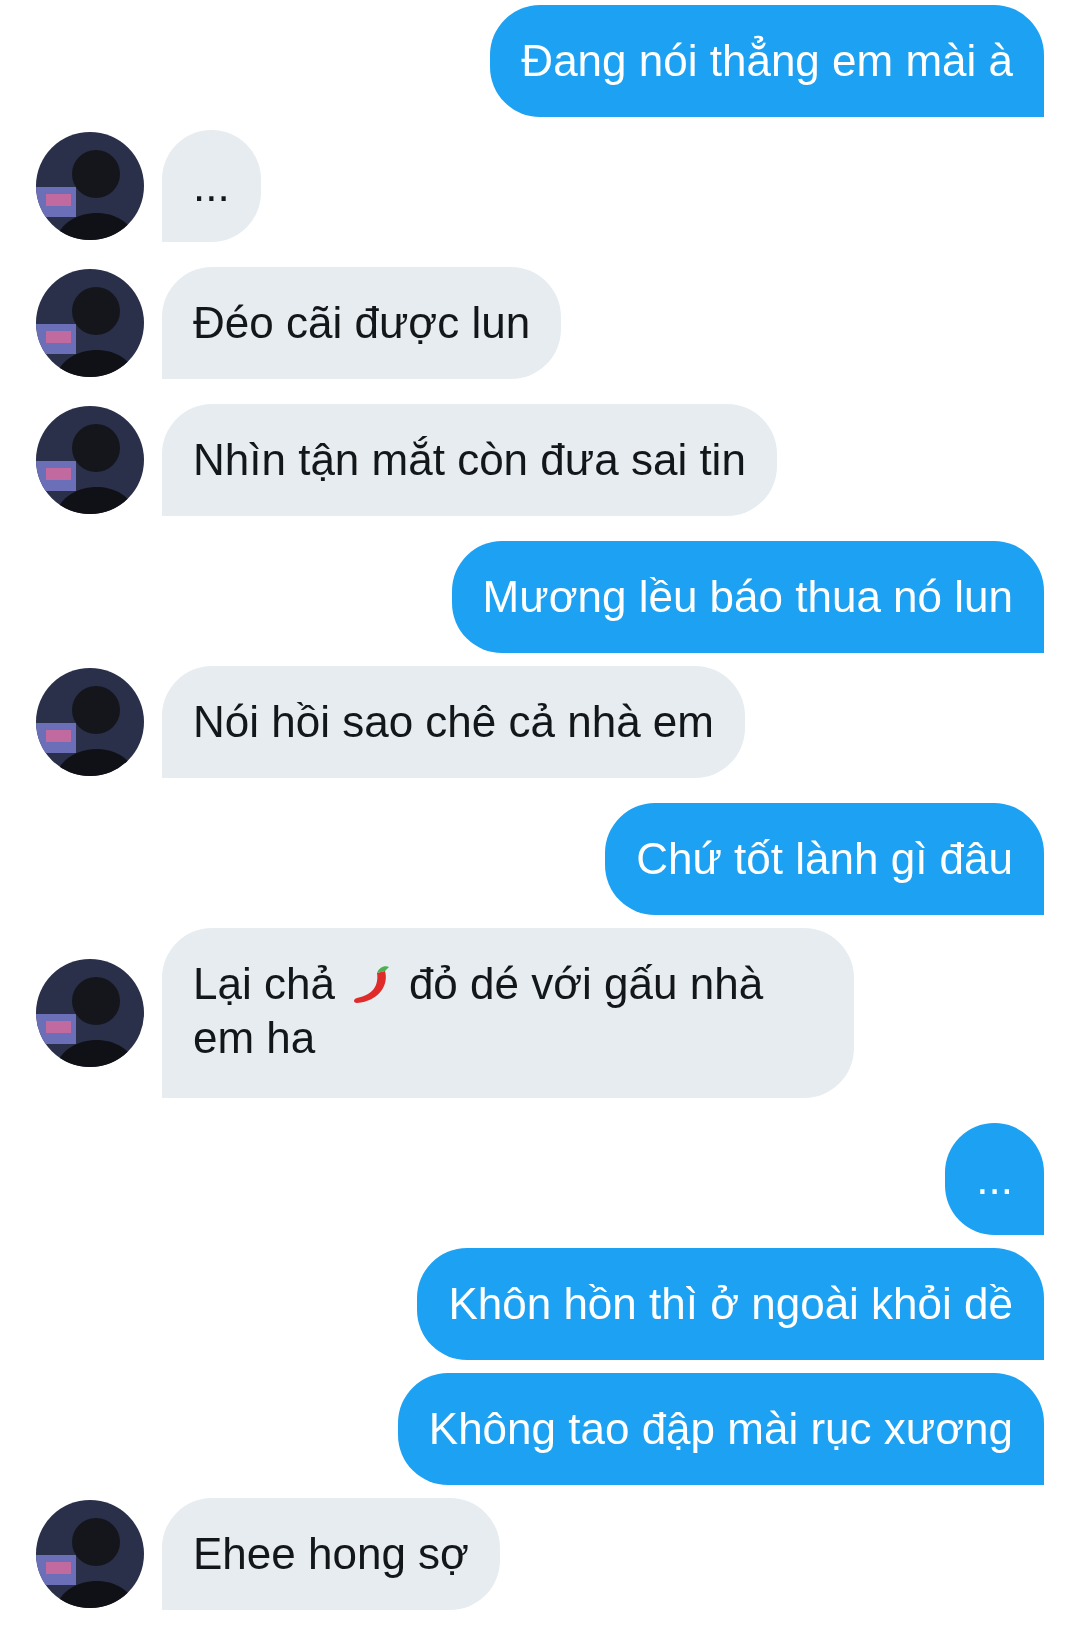 This screenshot has height=1634, width=1080. I want to click on message-text: Mương lều báo thua nó lun, so click(747, 596).